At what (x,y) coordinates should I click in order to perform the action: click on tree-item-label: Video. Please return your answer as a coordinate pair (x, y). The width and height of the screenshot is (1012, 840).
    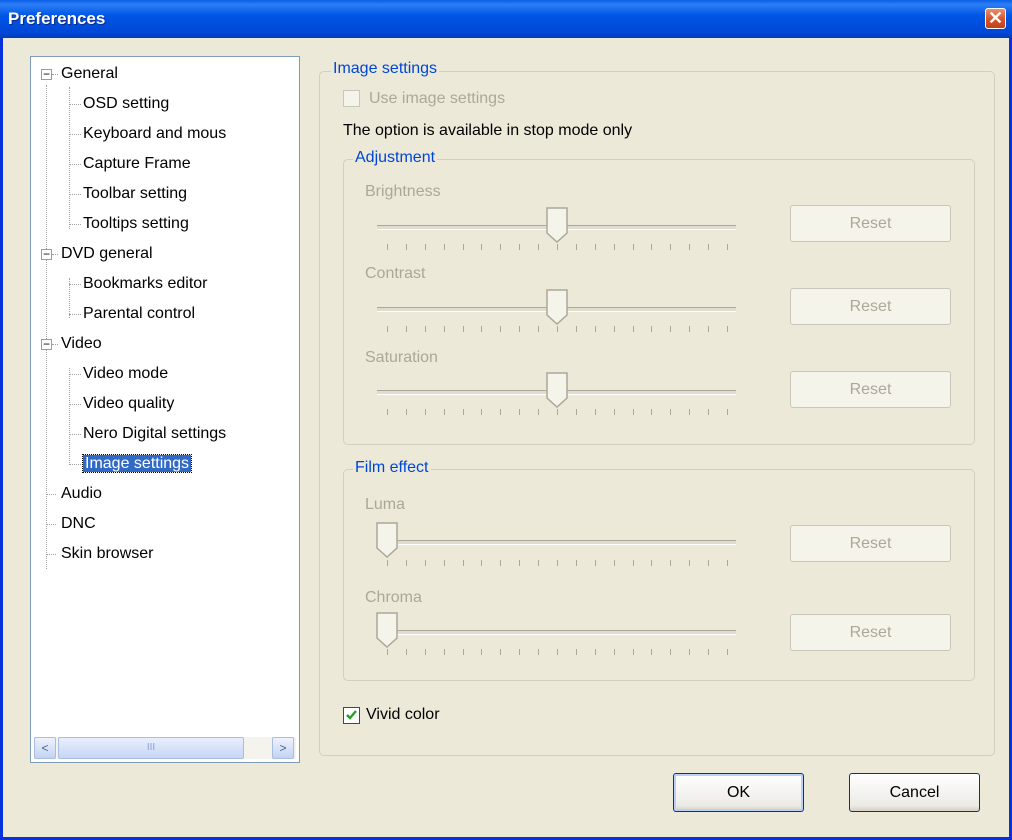
    Looking at the image, I should click on (81, 343).